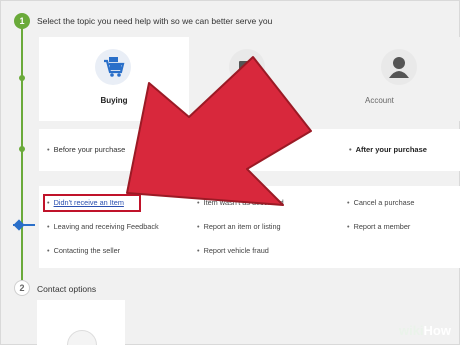 The image size is (460, 345). What do you see at coordinates (86, 149) in the screenshot?
I see `subtopic-before-purchase: • Before your purchase` at bounding box center [86, 149].